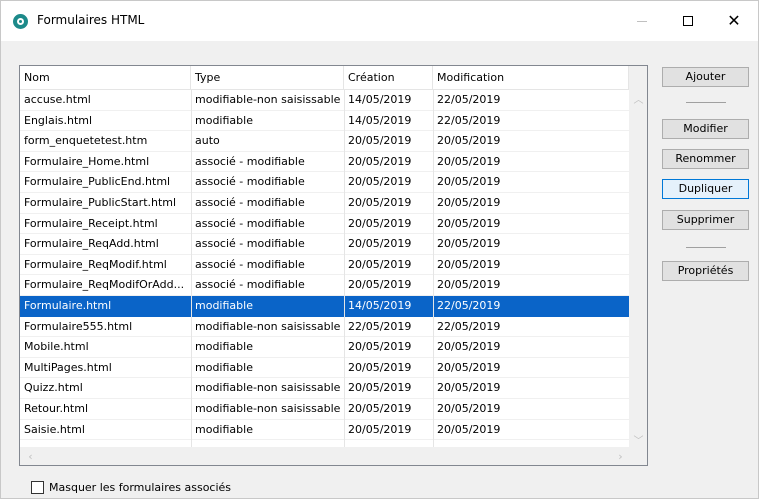 The width and height of the screenshot is (759, 499). Describe the element at coordinates (705, 159) in the screenshot. I see `rename-button: Renommer` at that location.